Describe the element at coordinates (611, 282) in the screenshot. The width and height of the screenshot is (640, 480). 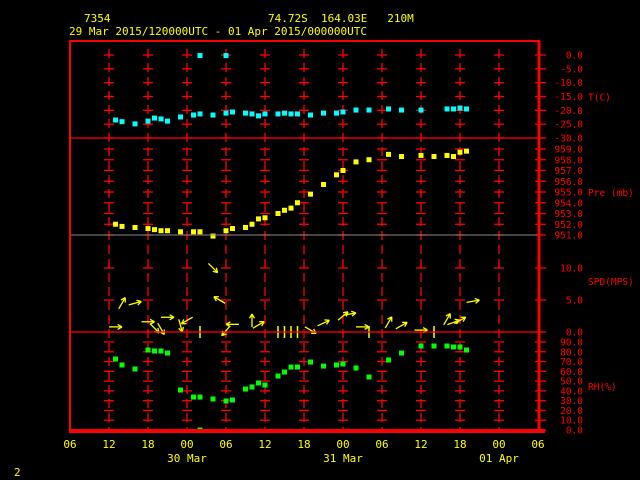
I see `wind-axis-label: SPD(MPS)` at that location.